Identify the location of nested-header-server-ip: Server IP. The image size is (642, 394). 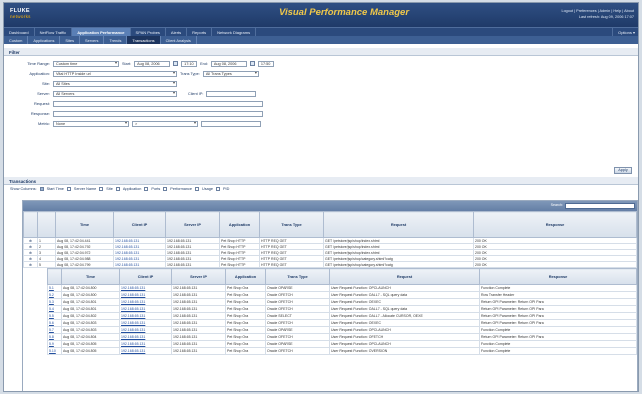
(198, 276).